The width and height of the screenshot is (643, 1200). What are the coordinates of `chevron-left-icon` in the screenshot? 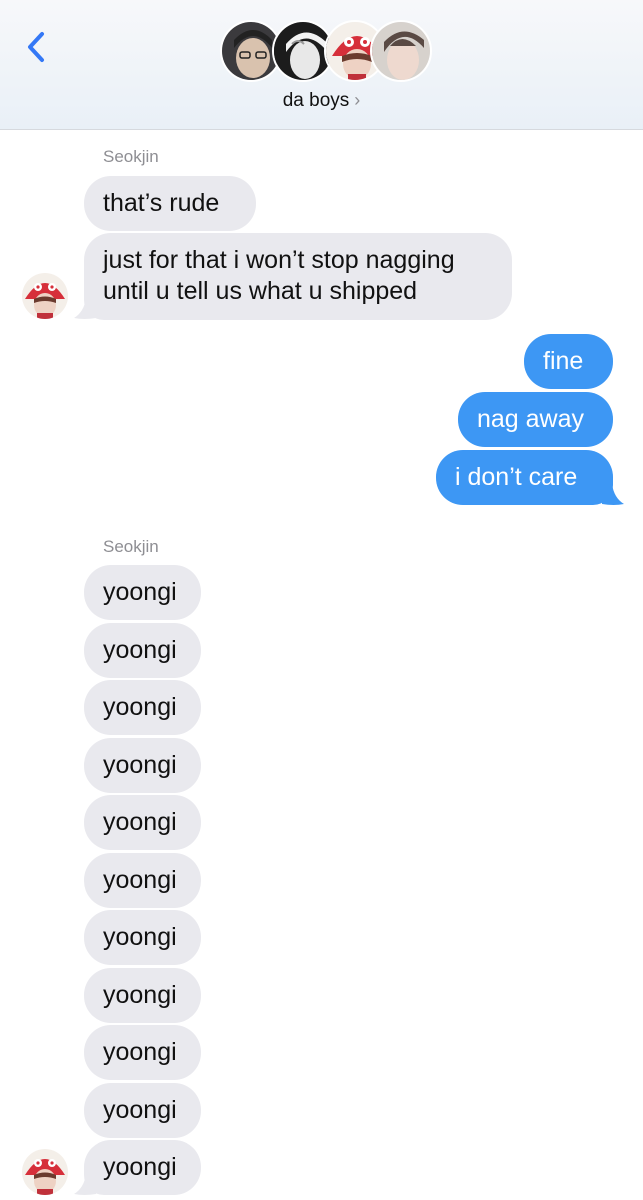 It's located at (36, 47).